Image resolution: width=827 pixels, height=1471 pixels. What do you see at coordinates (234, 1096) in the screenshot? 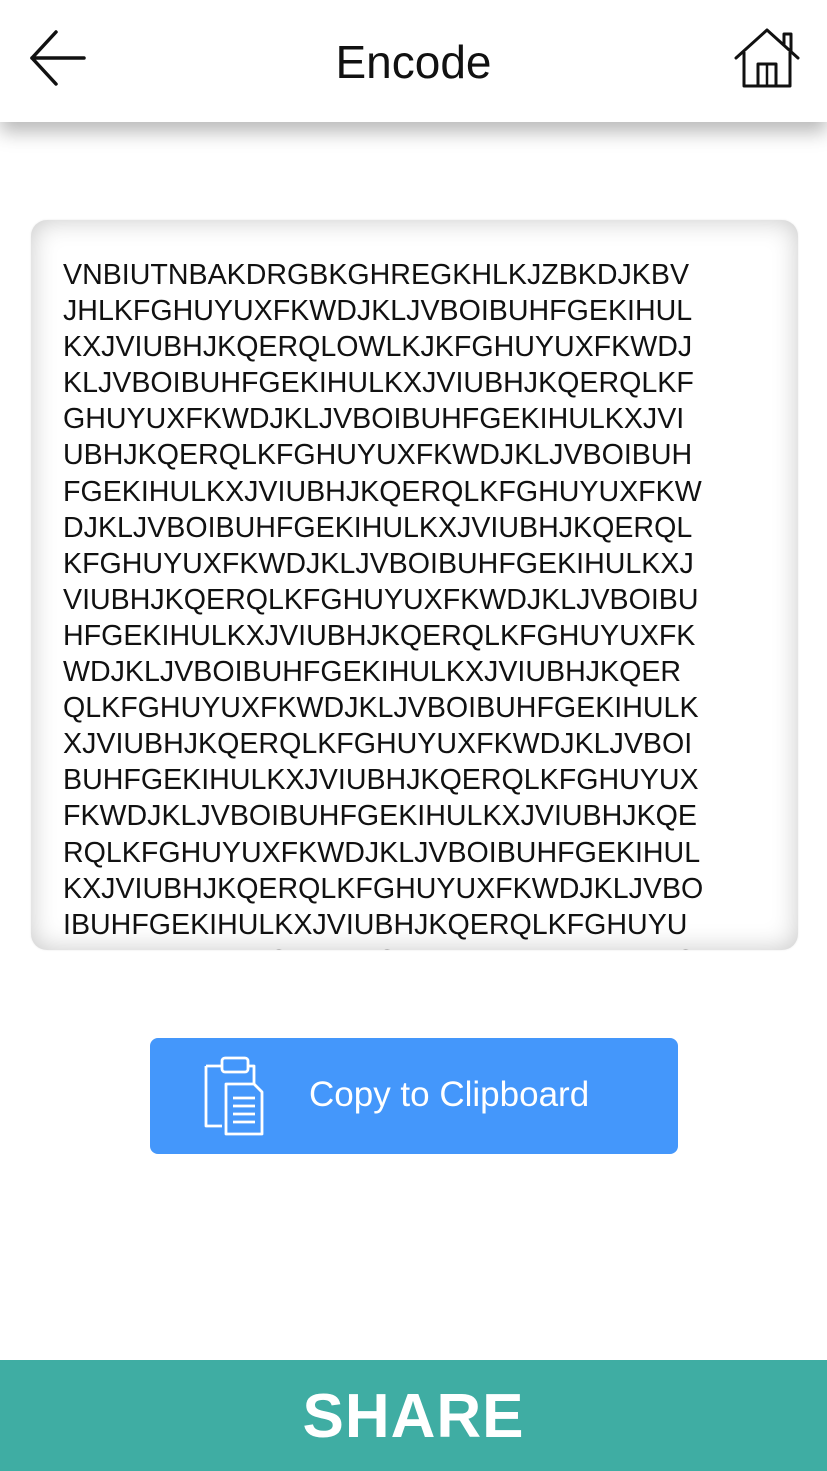
I see `clipboard-icon` at bounding box center [234, 1096].